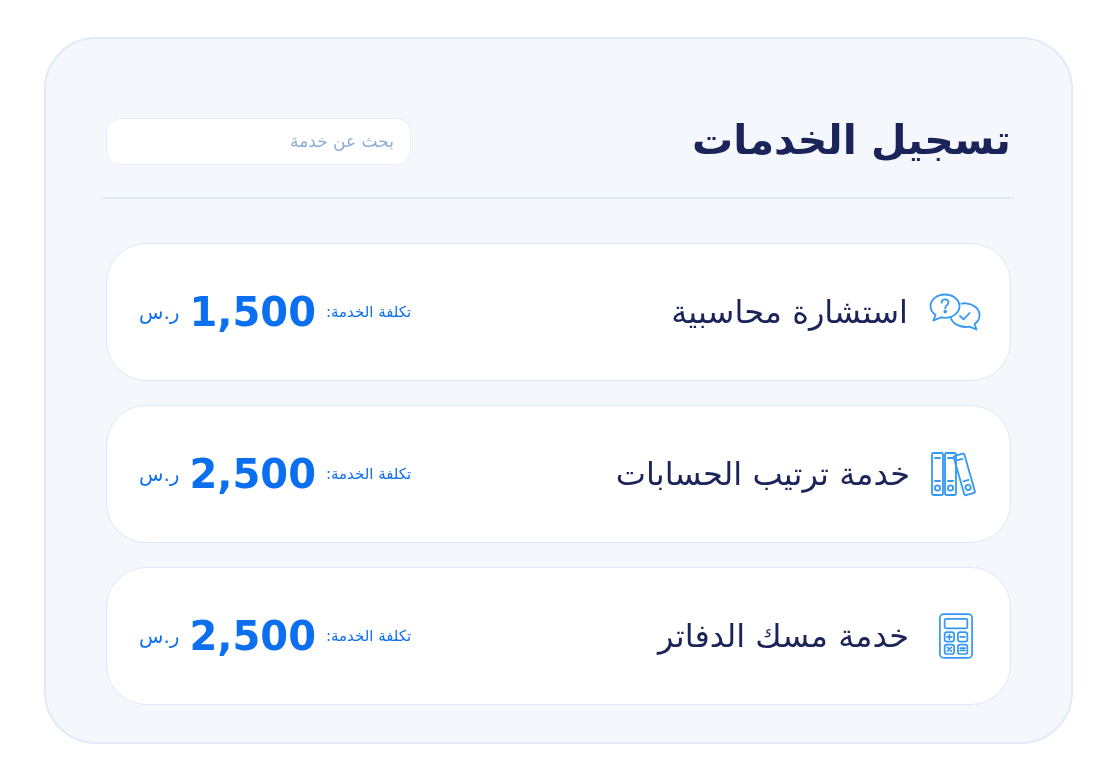 The height and width of the screenshot is (781, 1117). I want to click on service-name: خدمة ترتيب الحسابات, so click(762, 474).